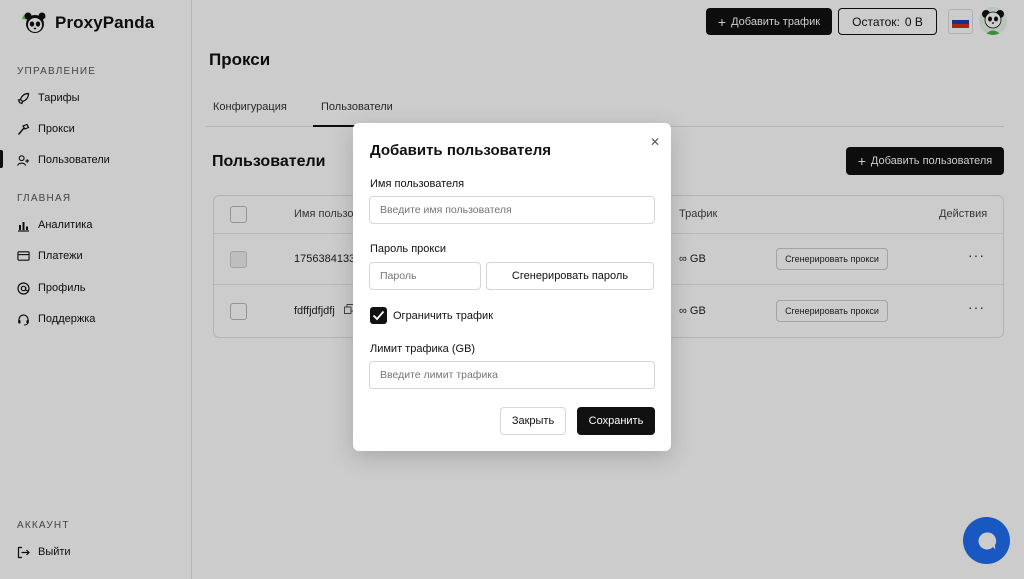 The height and width of the screenshot is (579, 1024). I want to click on modal-title: Добавить пользователя, so click(460, 150).